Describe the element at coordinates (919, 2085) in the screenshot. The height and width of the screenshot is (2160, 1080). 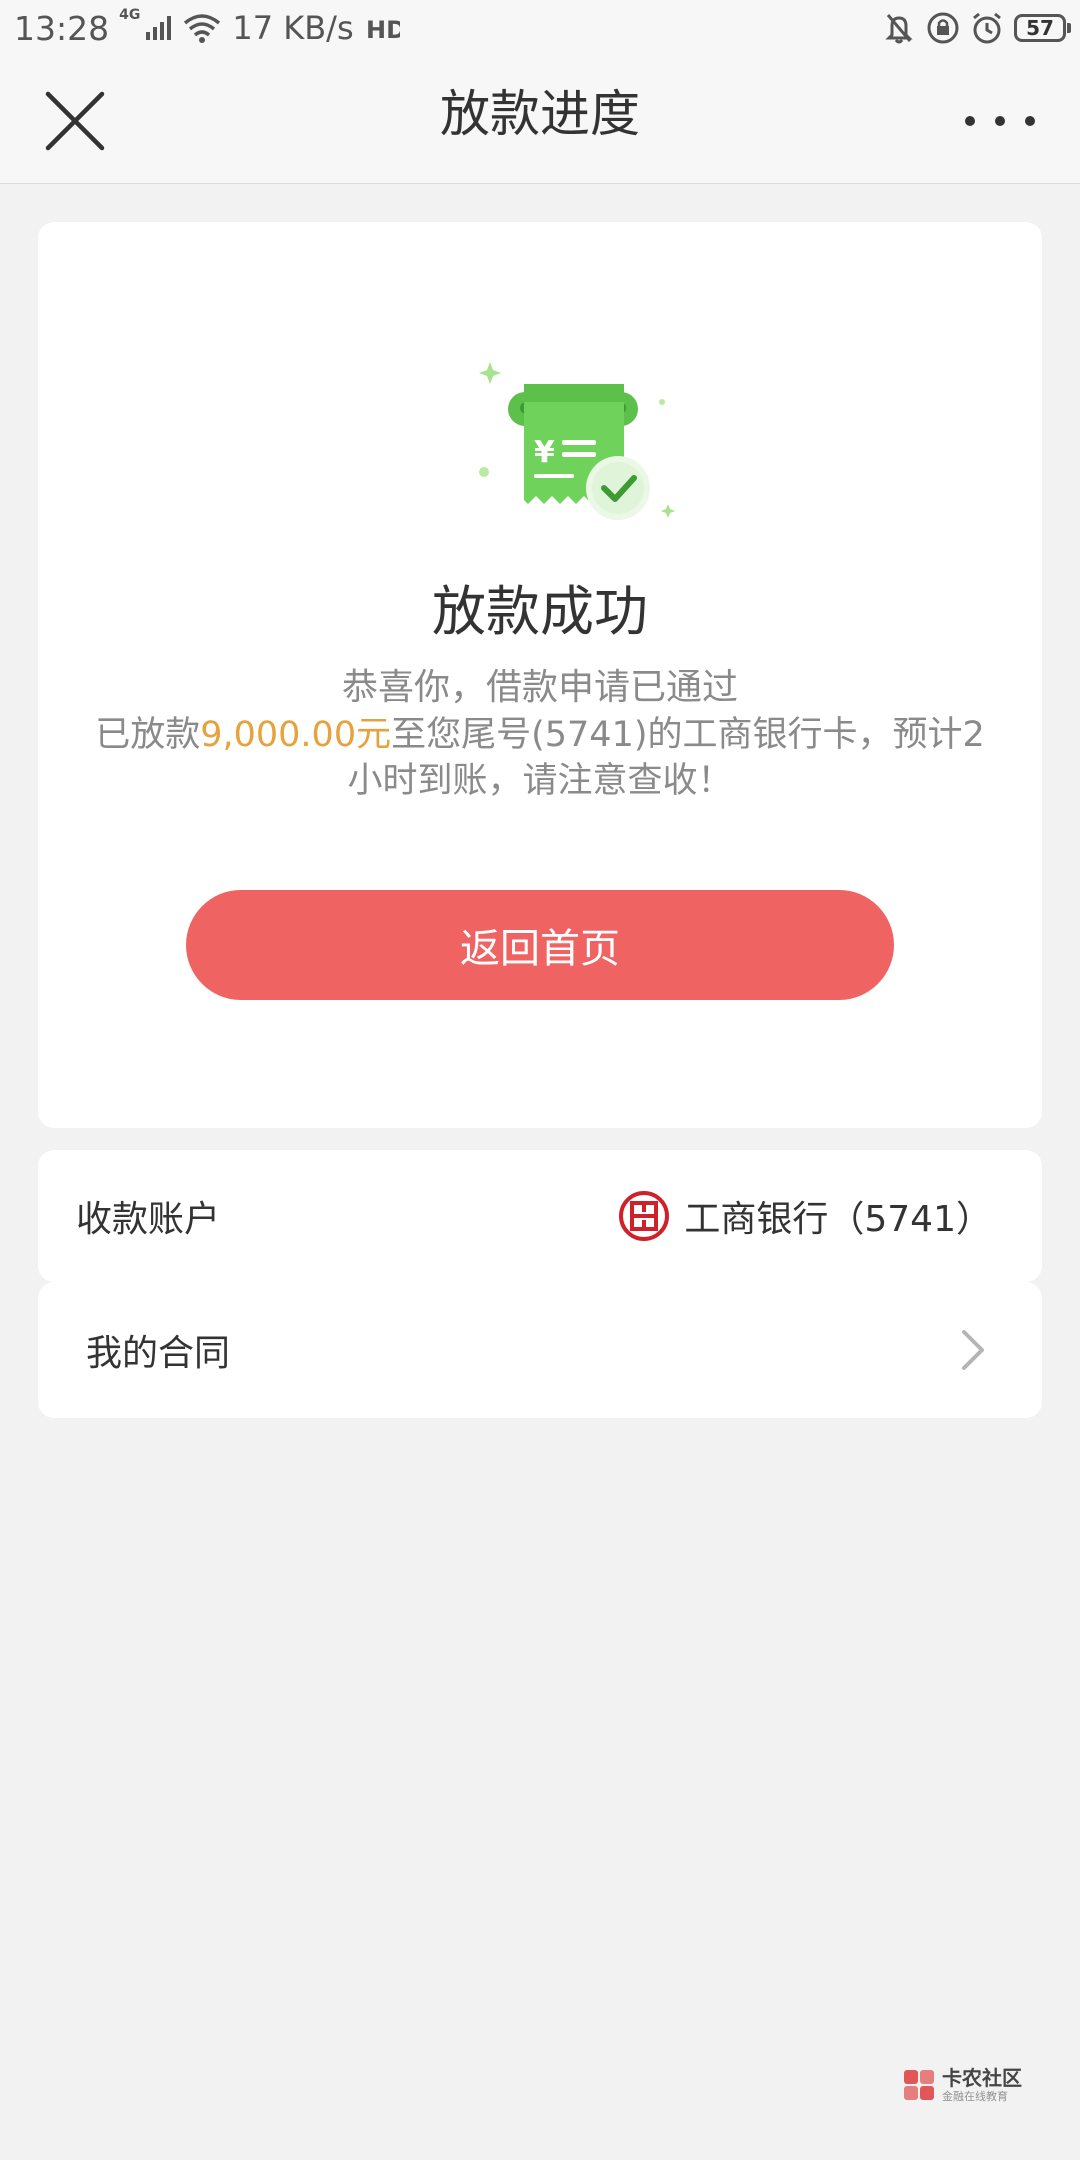
I see `kanong-logo-icon` at that location.